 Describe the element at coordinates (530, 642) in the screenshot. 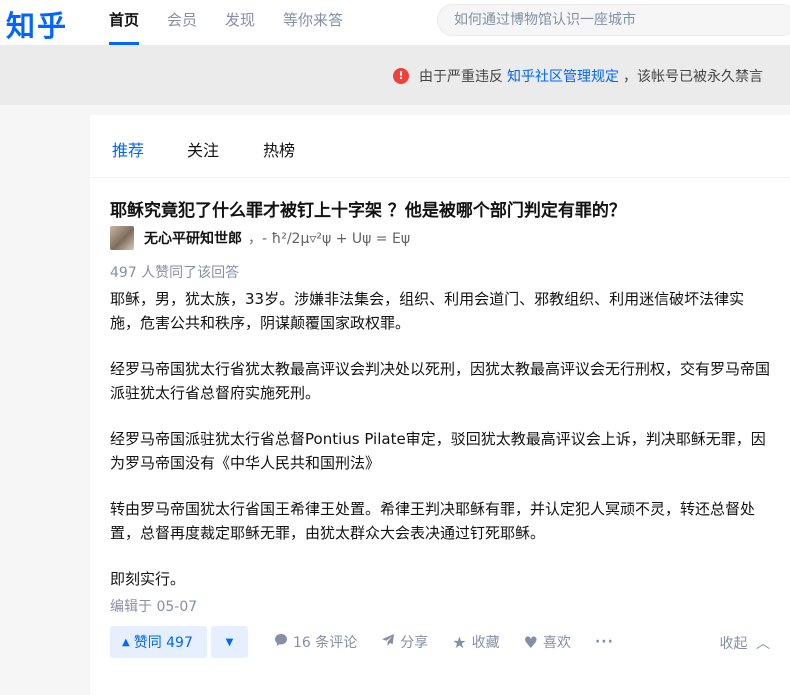

I see `heart-icon: ♥` at that location.